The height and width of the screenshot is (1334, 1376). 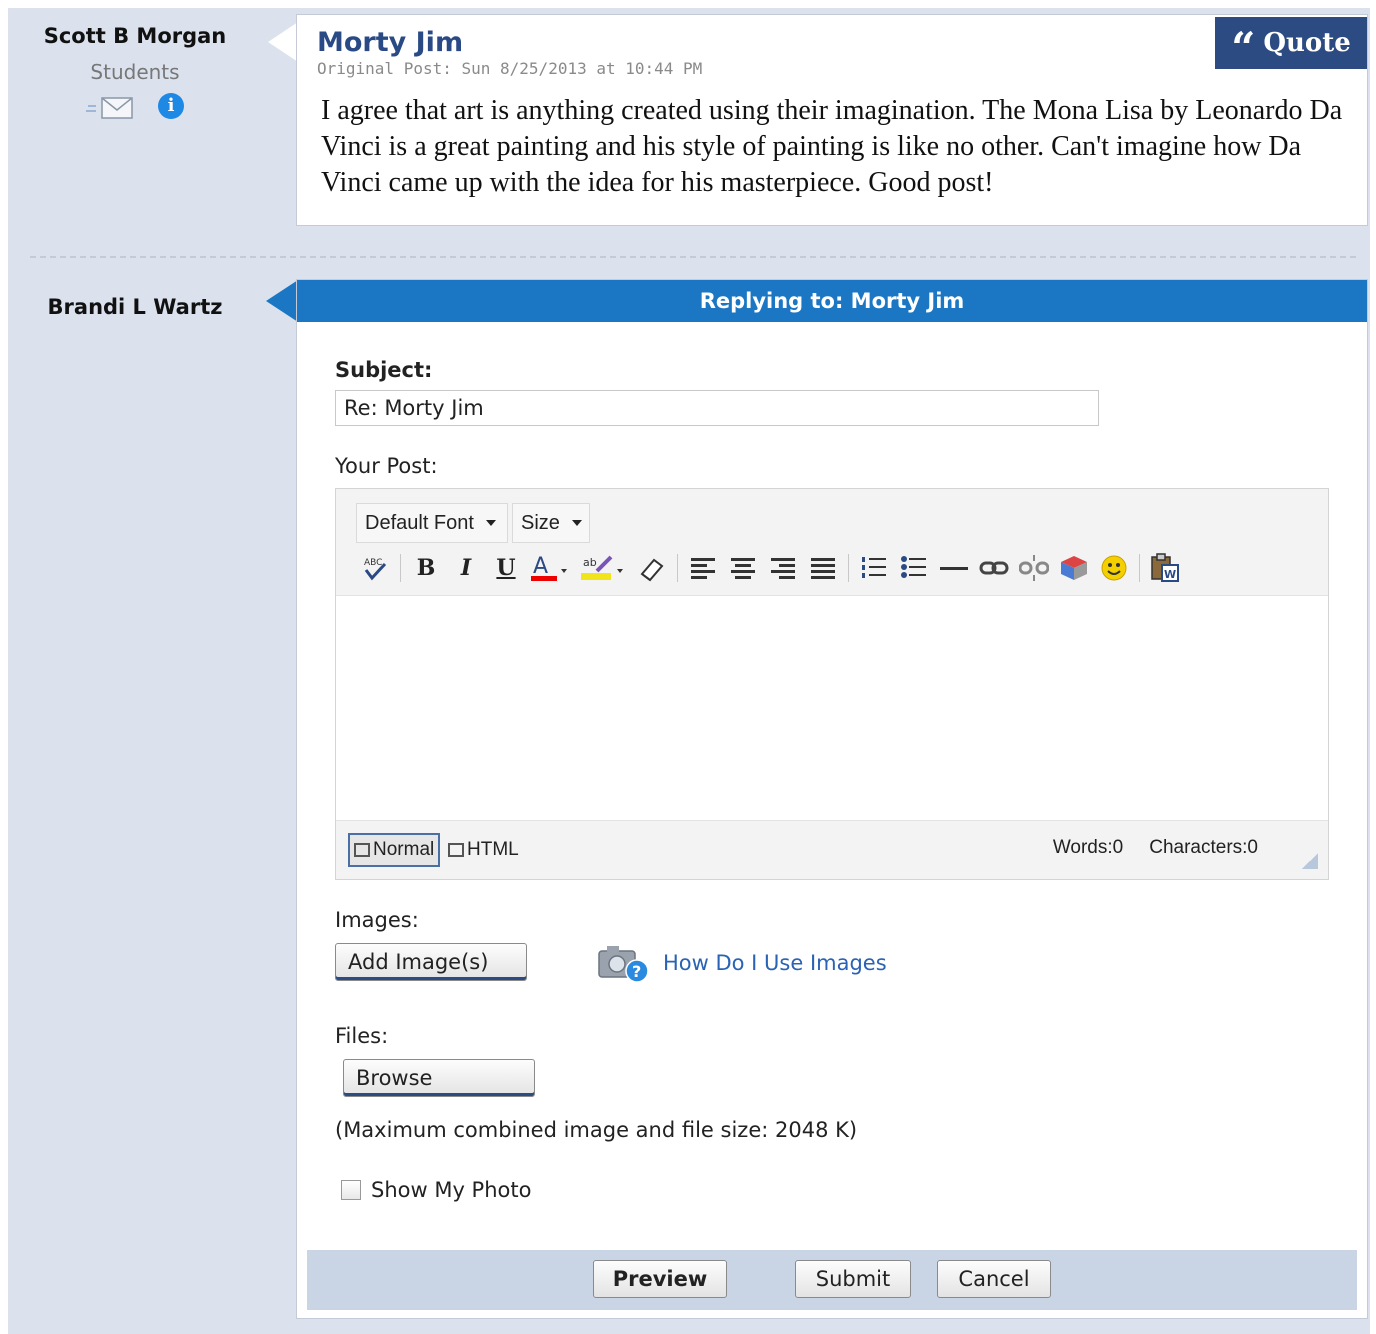 What do you see at coordinates (404, 849) in the screenshot?
I see `normal-mode-label: Normal` at bounding box center [404, 849].